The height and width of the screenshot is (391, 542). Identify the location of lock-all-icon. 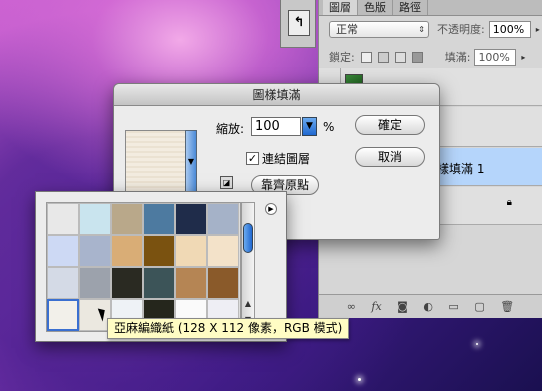
(417, 57).